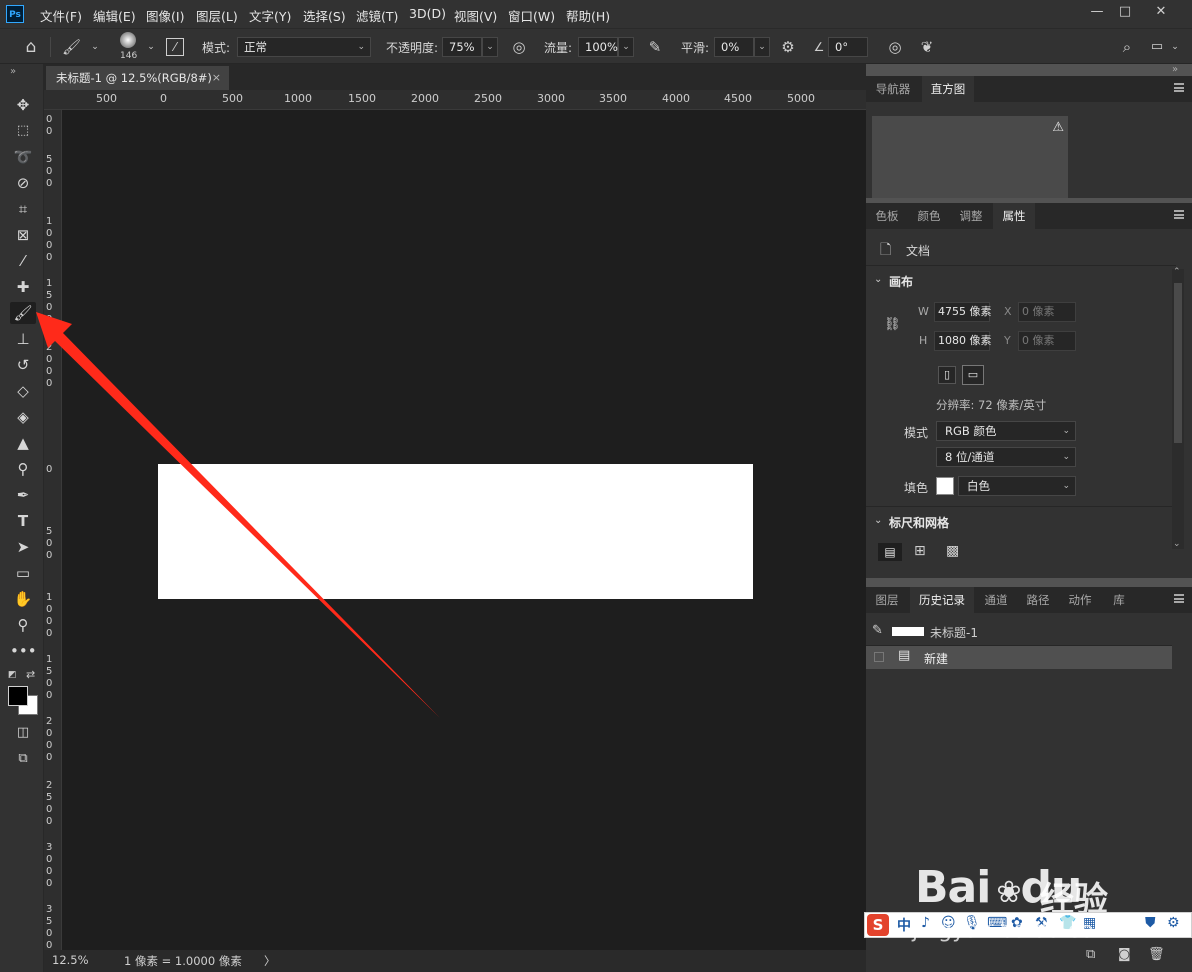  What do you see at coordinates (948, 89) in the screenshot?
I see `tab-histogram: 直方图` at bounding box center [948, 89].